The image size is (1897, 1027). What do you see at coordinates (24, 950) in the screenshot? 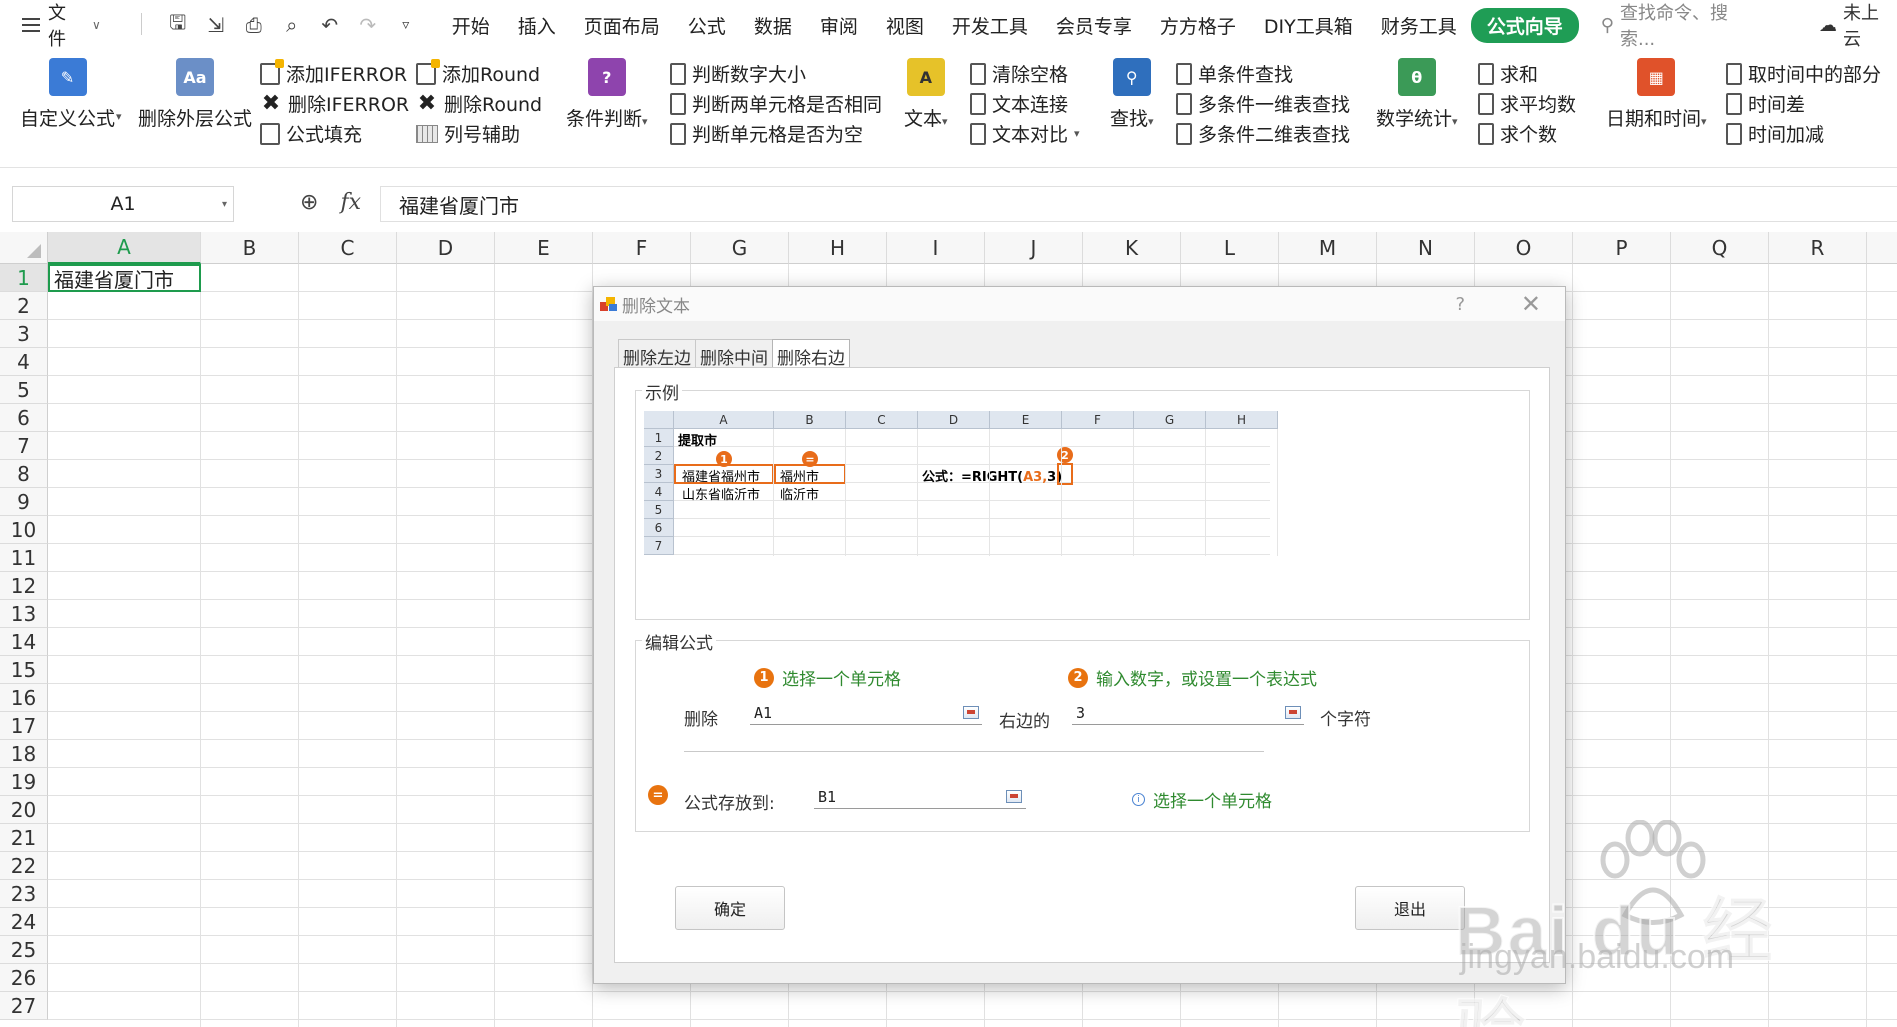
I see `row-header-25: 25` at bounding box center [24, 950].